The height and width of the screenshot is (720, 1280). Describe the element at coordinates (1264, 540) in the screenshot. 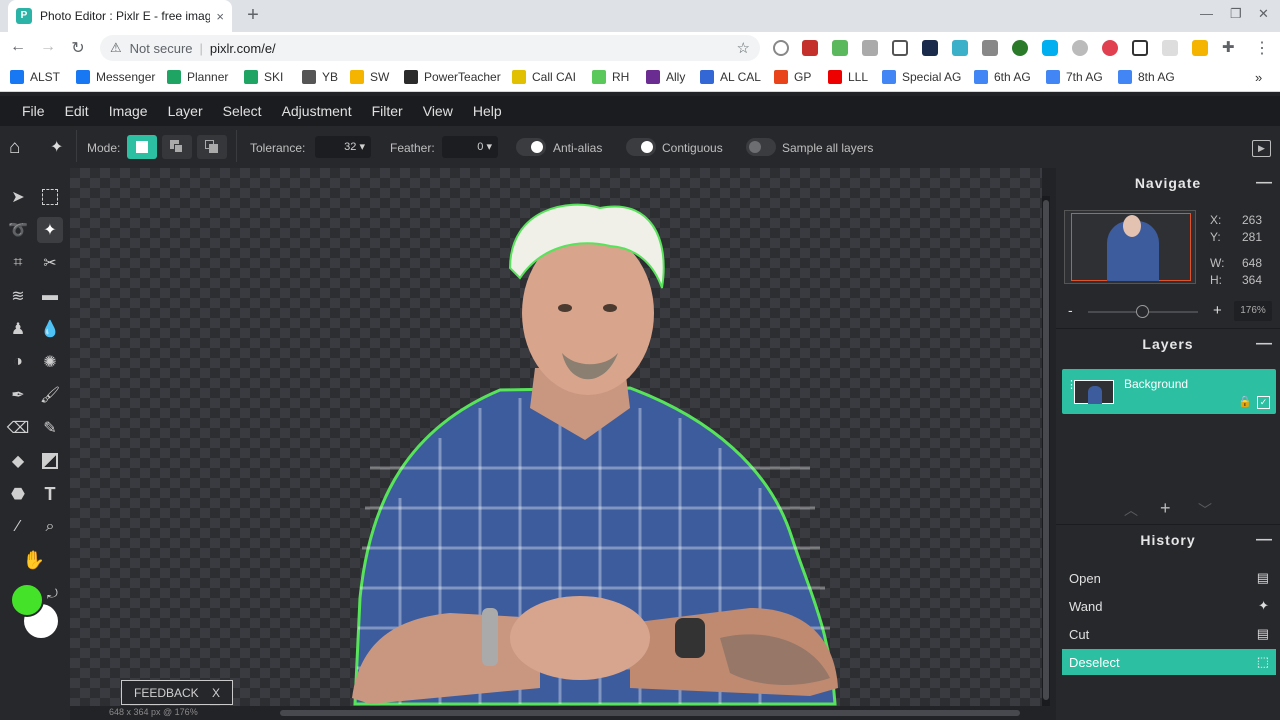

I see `history-collapse-icon: —` at that location.